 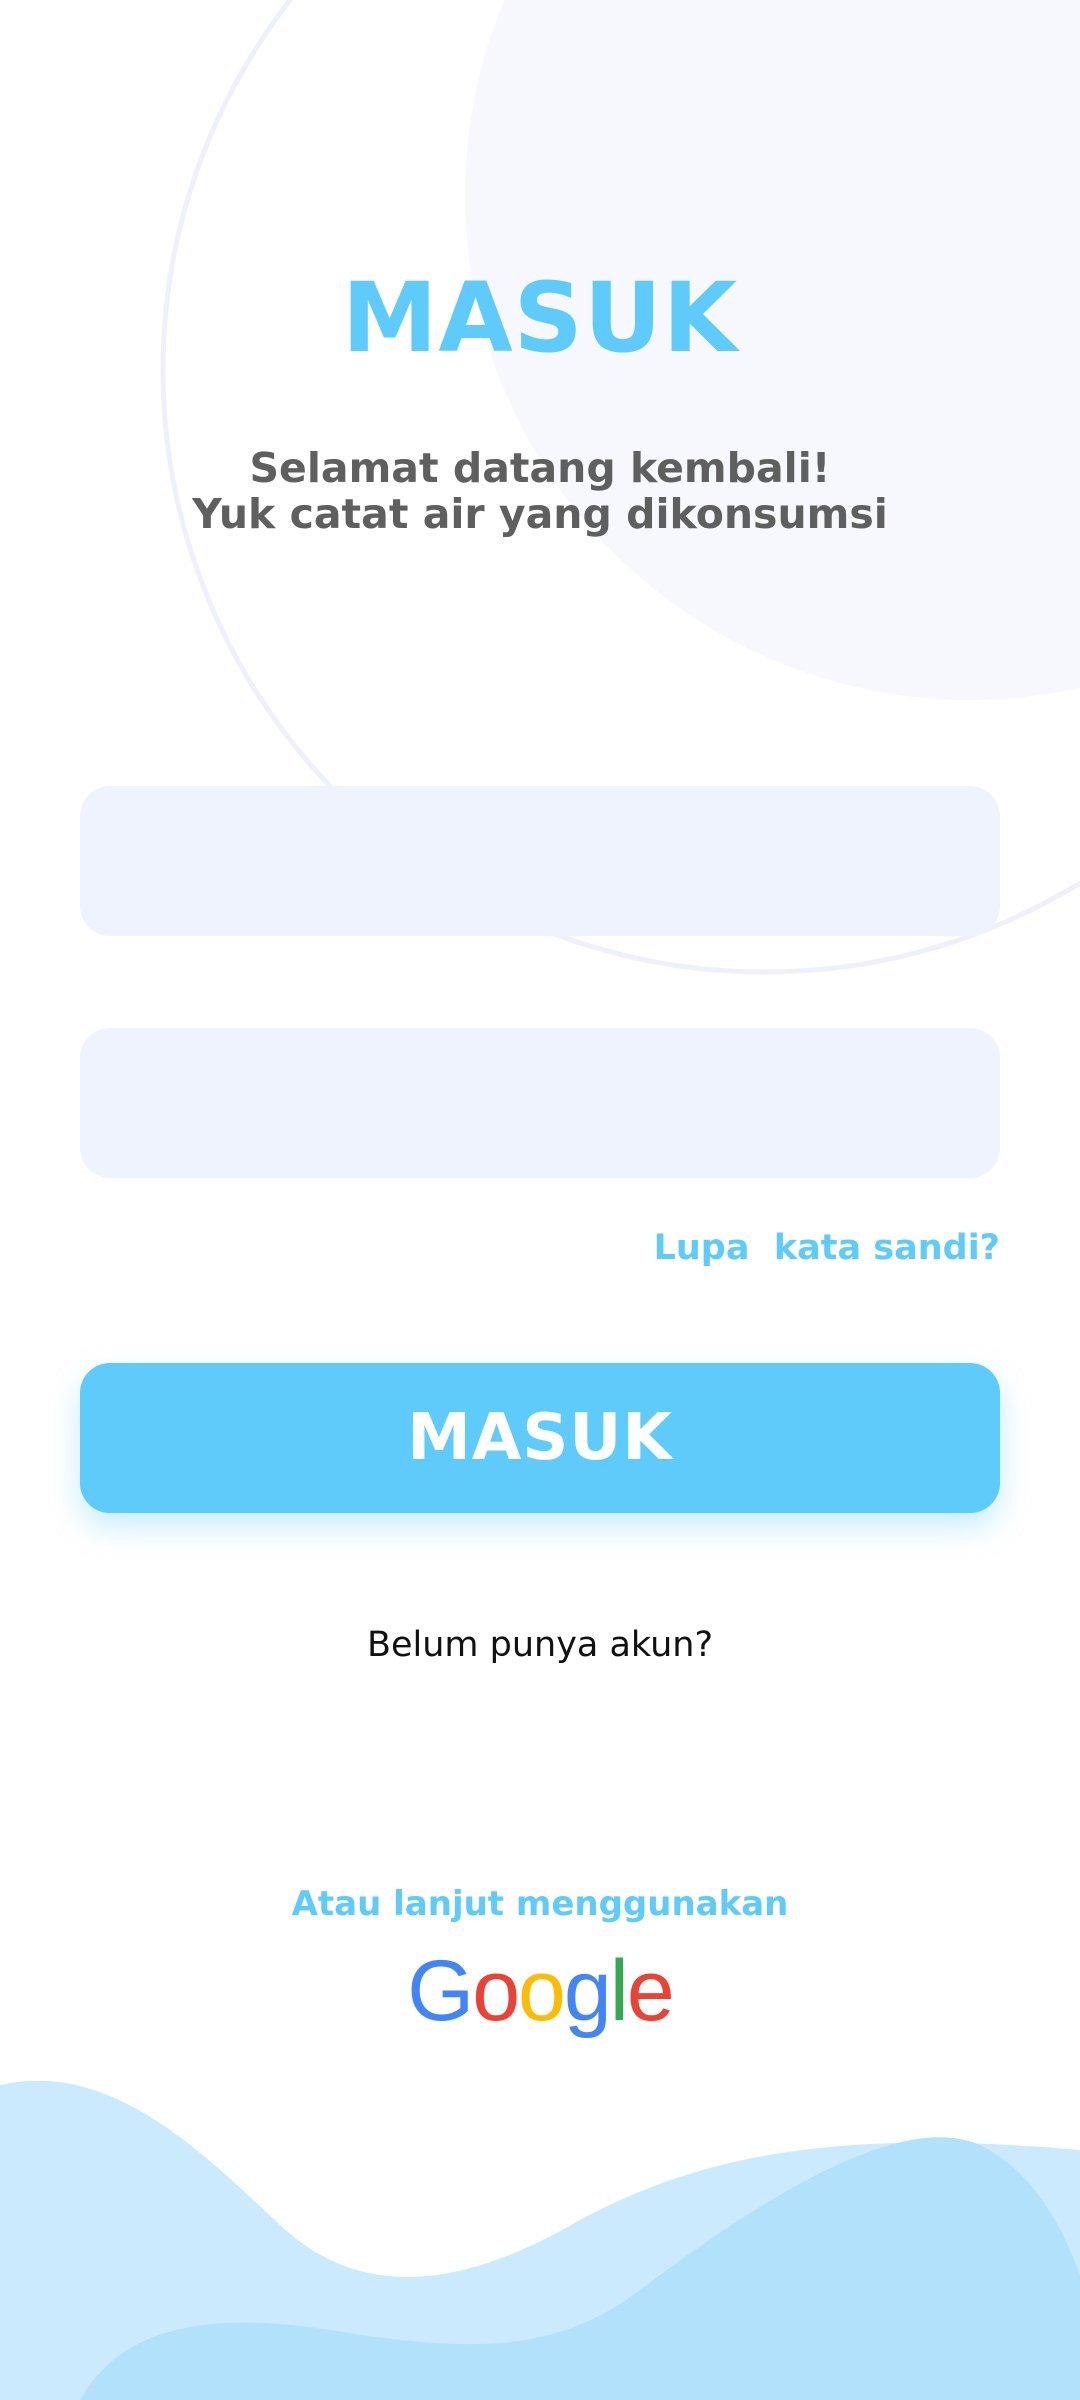 What do you see at coordinates (540, 1904) in the screenshot?
I see `alternative-login-label: Atau lanjut menggunakan` at bounding box center [540, 1904].